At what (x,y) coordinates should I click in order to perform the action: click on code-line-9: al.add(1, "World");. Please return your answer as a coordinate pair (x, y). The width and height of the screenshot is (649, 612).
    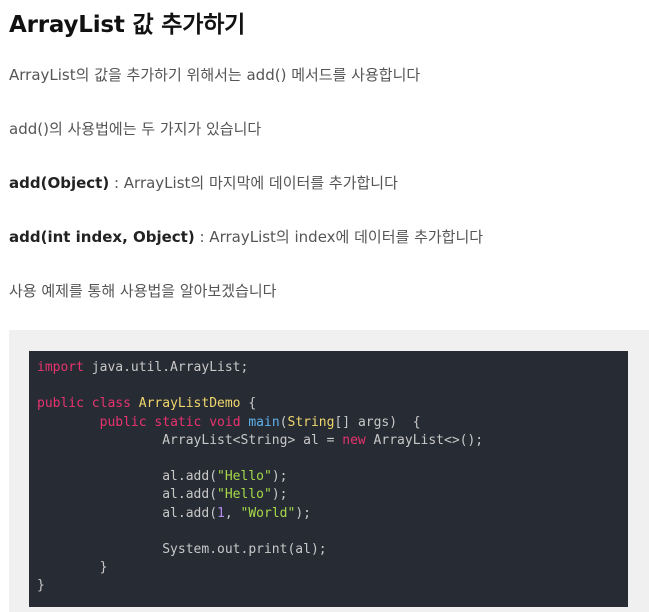
    Looking at the image, I should click on (260, 514).